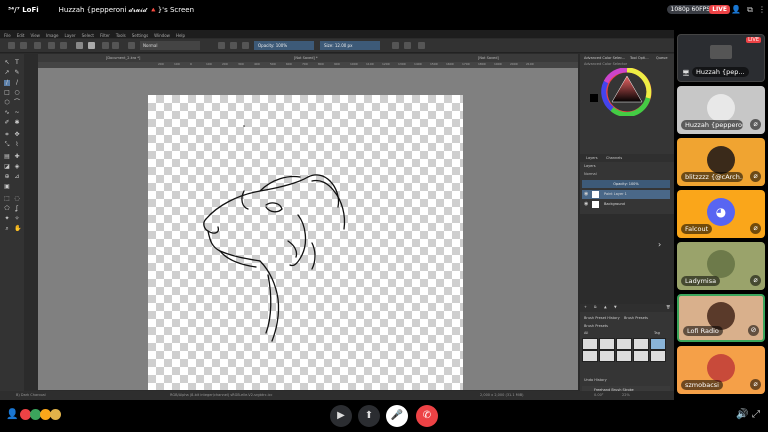 The width and height of the screenshot is (768, 432). What do you see at coordinates (245, 45) in the screenshot?
I see `pressure-icon` at bounding box center [245, 45].